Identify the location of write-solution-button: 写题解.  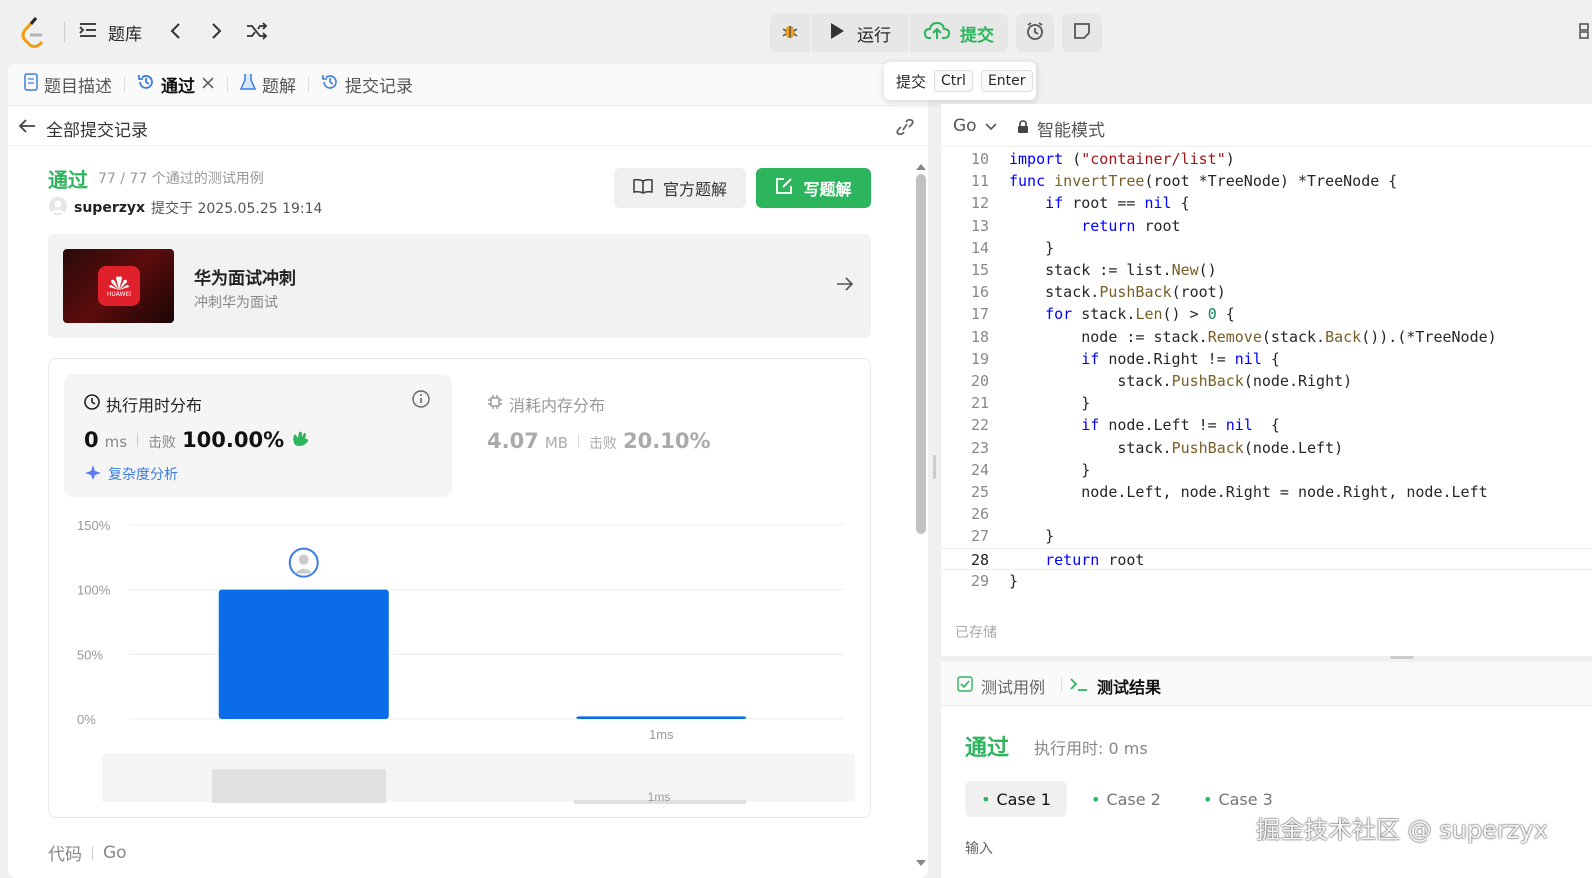
(813, 188).